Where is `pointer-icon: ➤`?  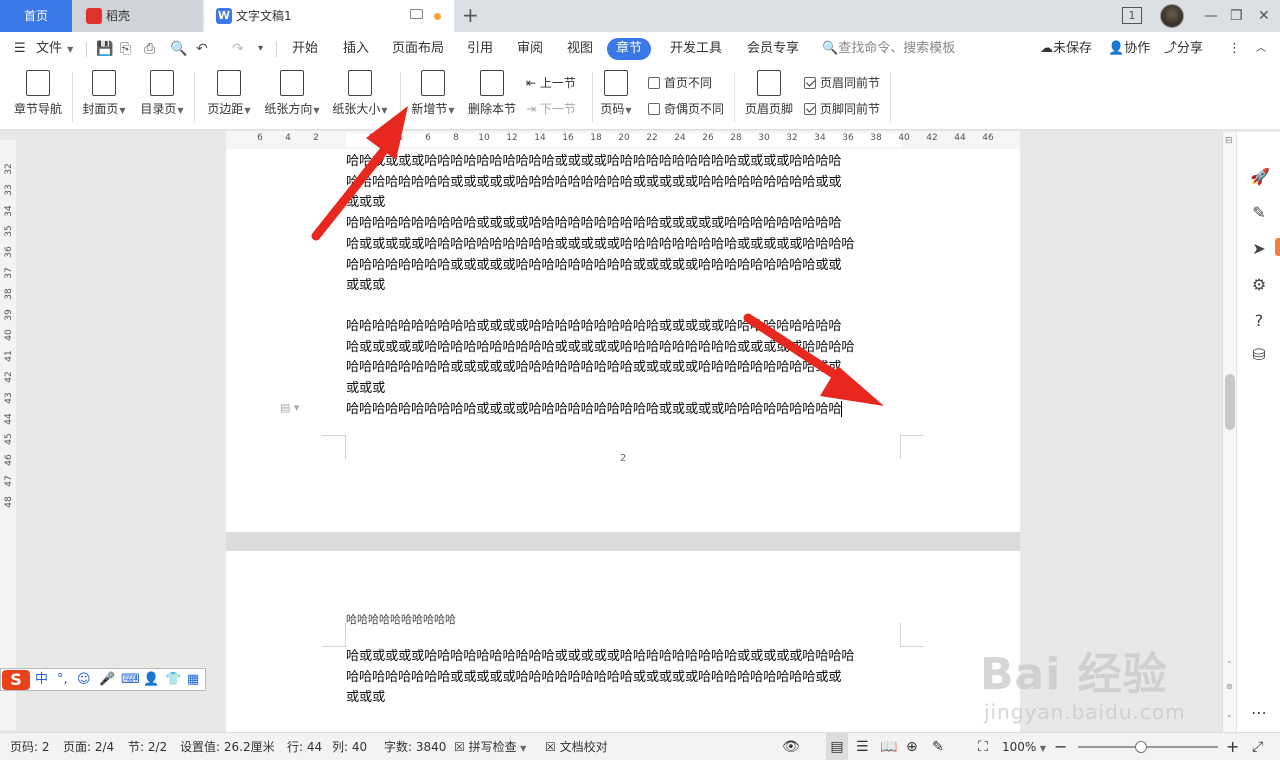
pointer-icon: ➤ is located at coordinates (1259, 249).